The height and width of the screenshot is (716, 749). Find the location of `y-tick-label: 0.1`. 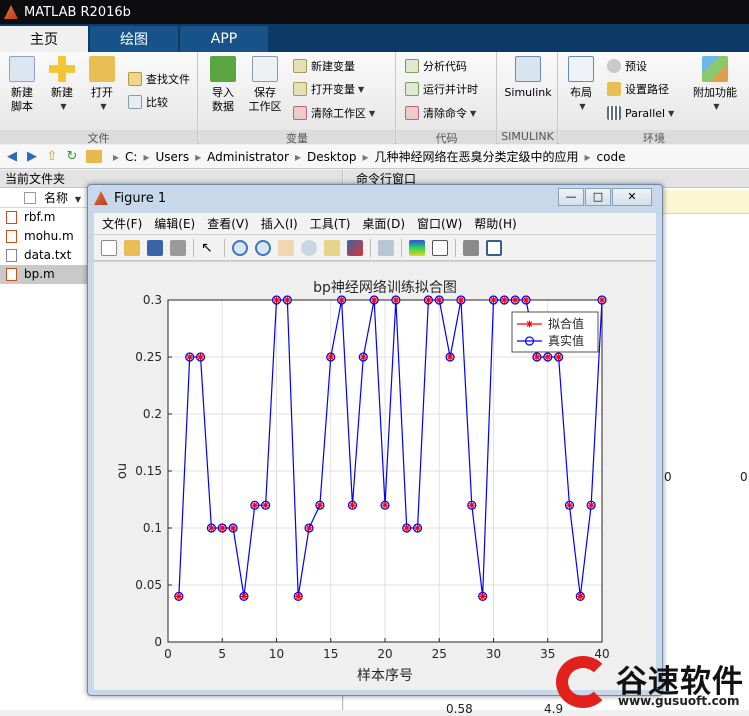

y-tick-label: 0.1 is located at coordinates (152, 528).